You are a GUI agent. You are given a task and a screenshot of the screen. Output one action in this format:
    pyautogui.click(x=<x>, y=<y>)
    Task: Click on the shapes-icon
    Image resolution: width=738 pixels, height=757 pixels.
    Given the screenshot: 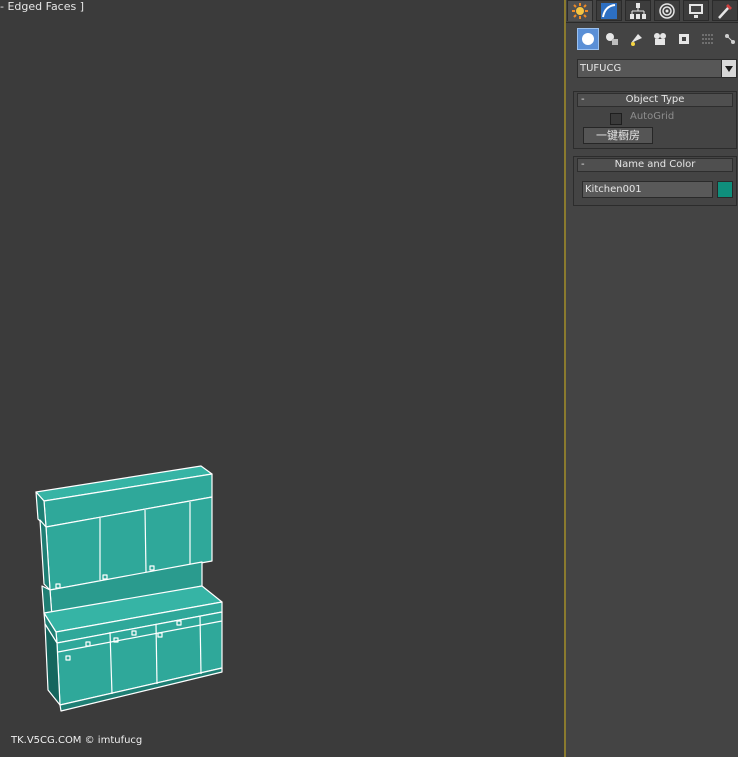 What is the action you would take?
    pyautogui.click(x=612, y=39)
    